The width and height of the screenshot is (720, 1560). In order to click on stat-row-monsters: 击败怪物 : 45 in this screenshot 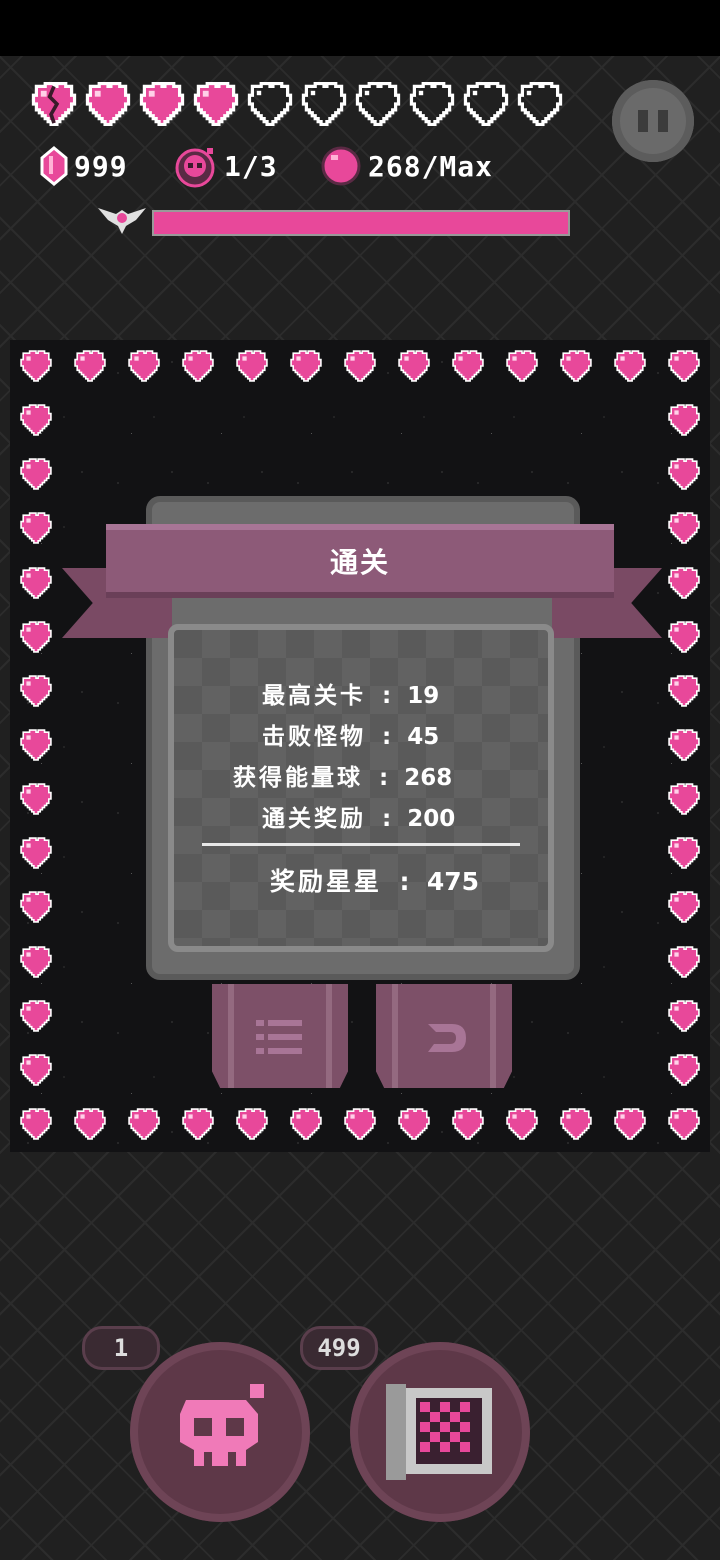, I will do `click(350, 734)`.